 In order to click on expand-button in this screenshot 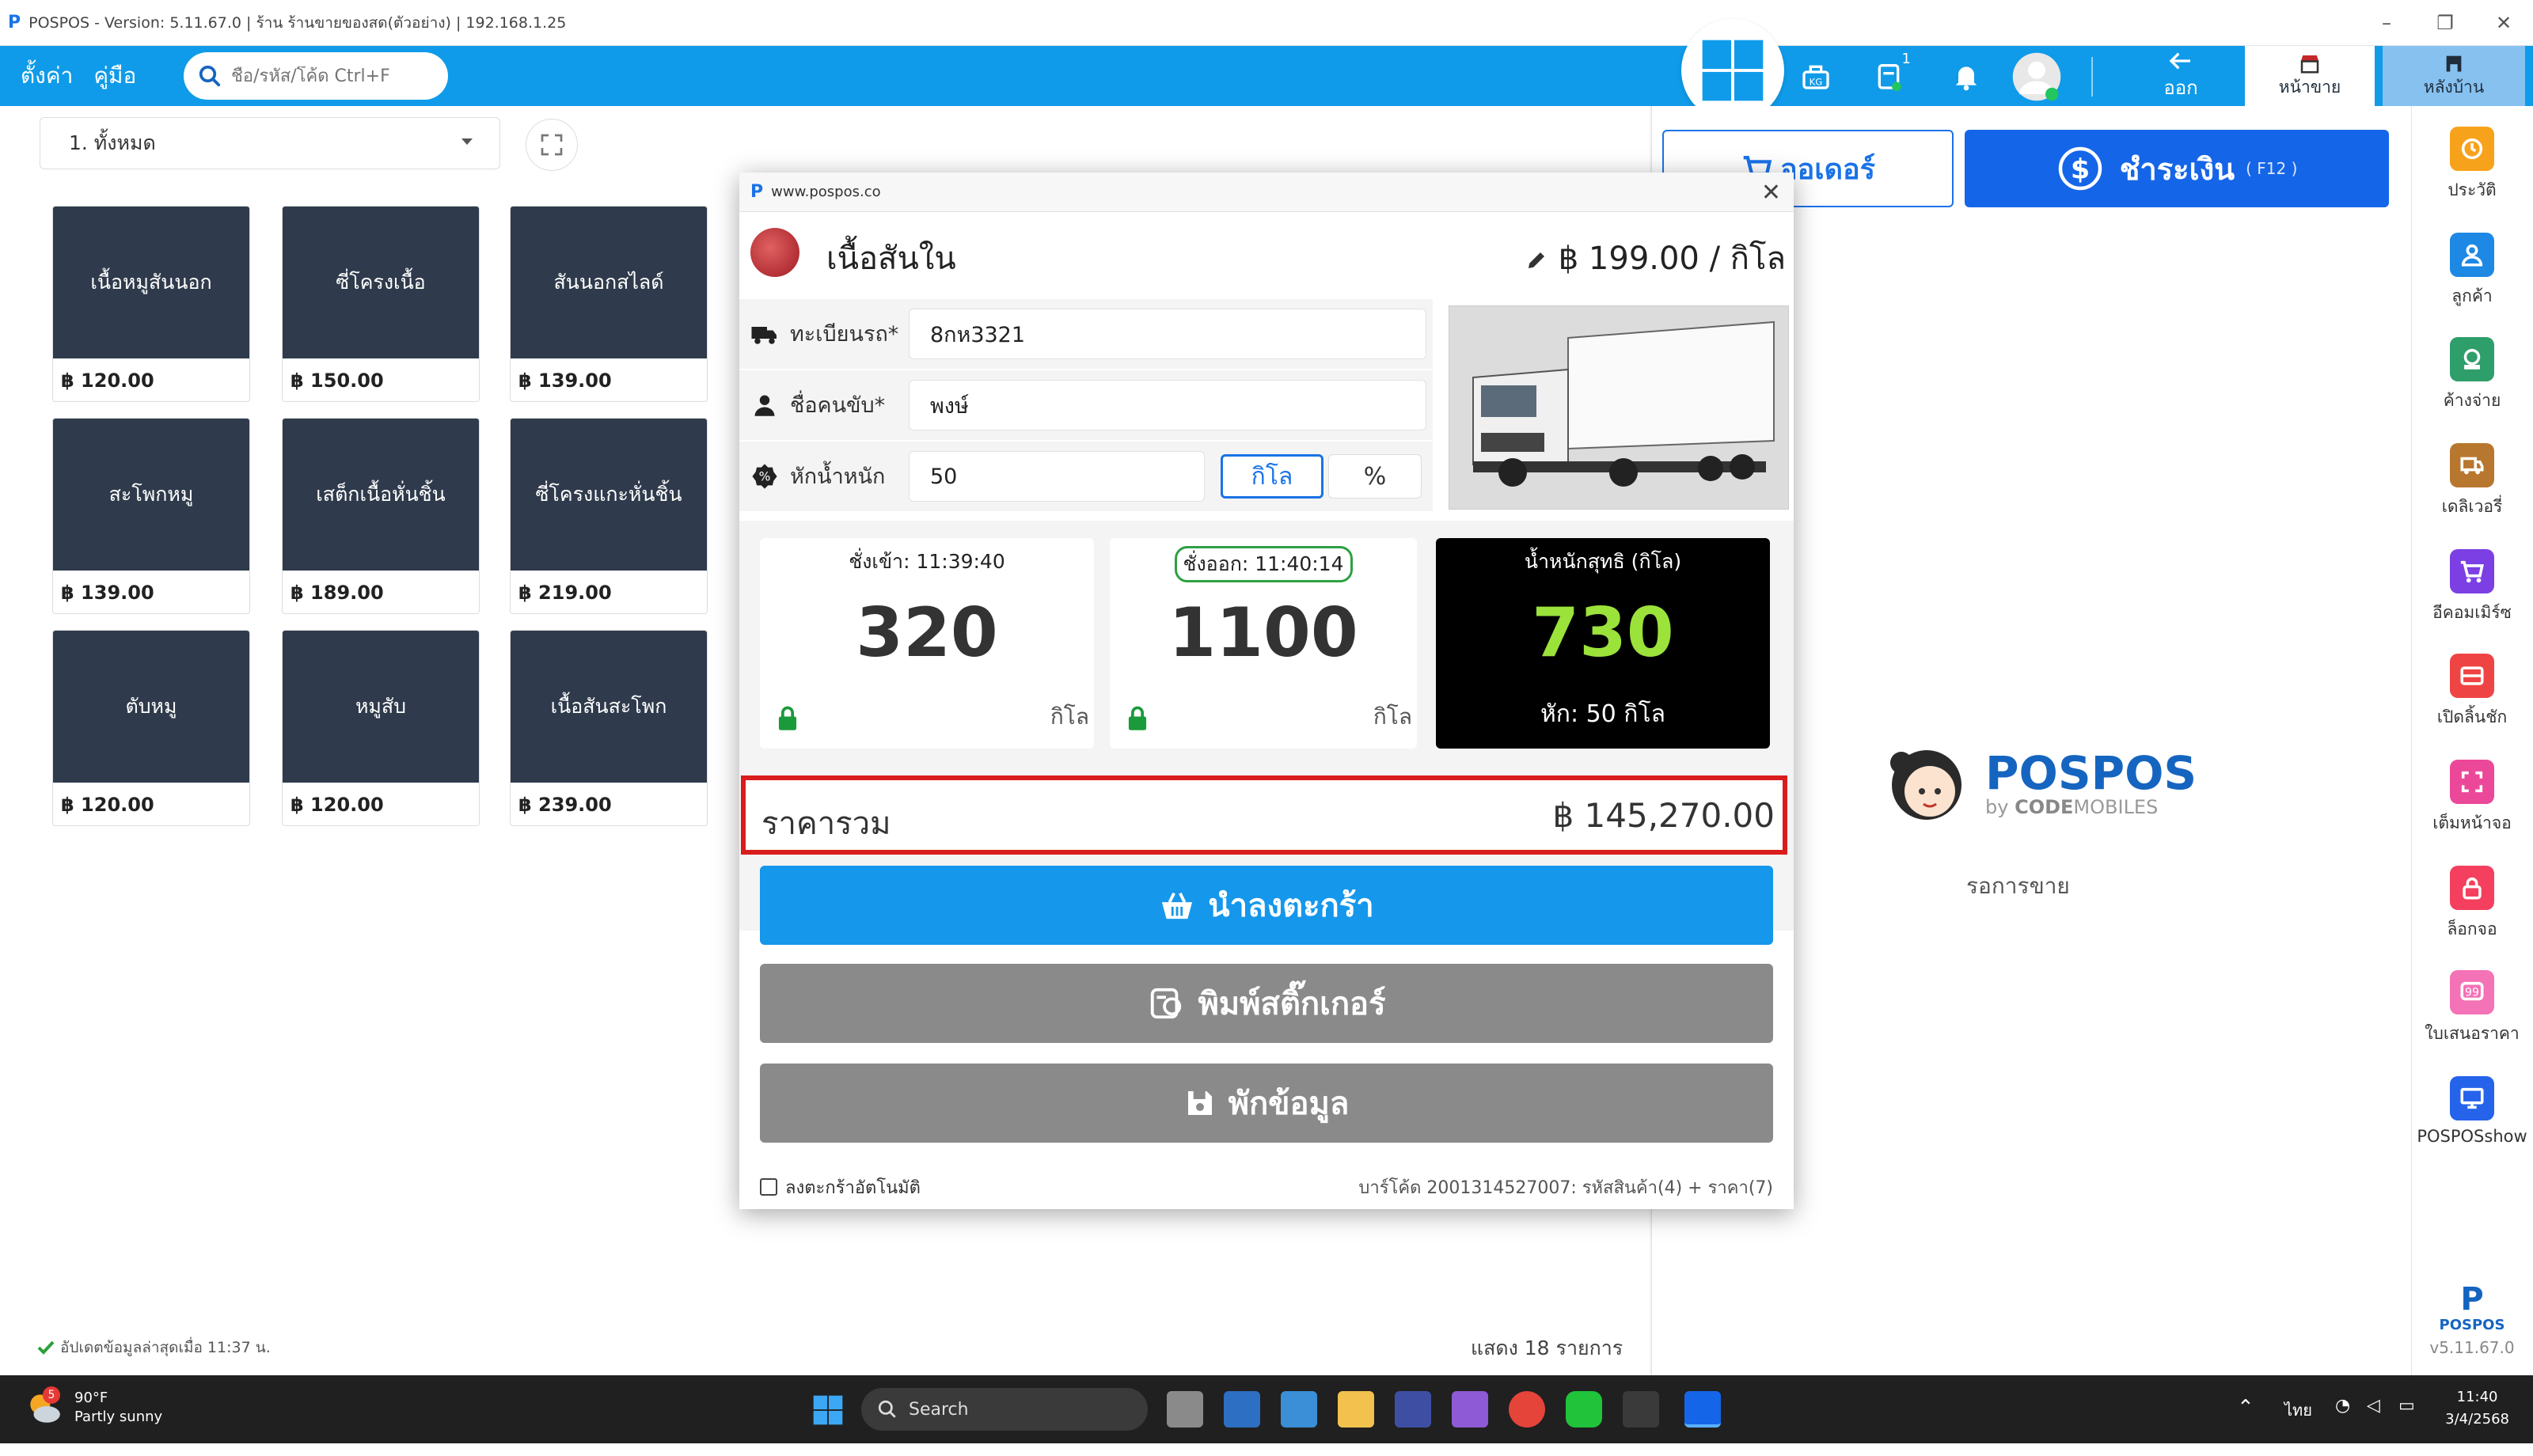, I will do `click(552, 145)`.